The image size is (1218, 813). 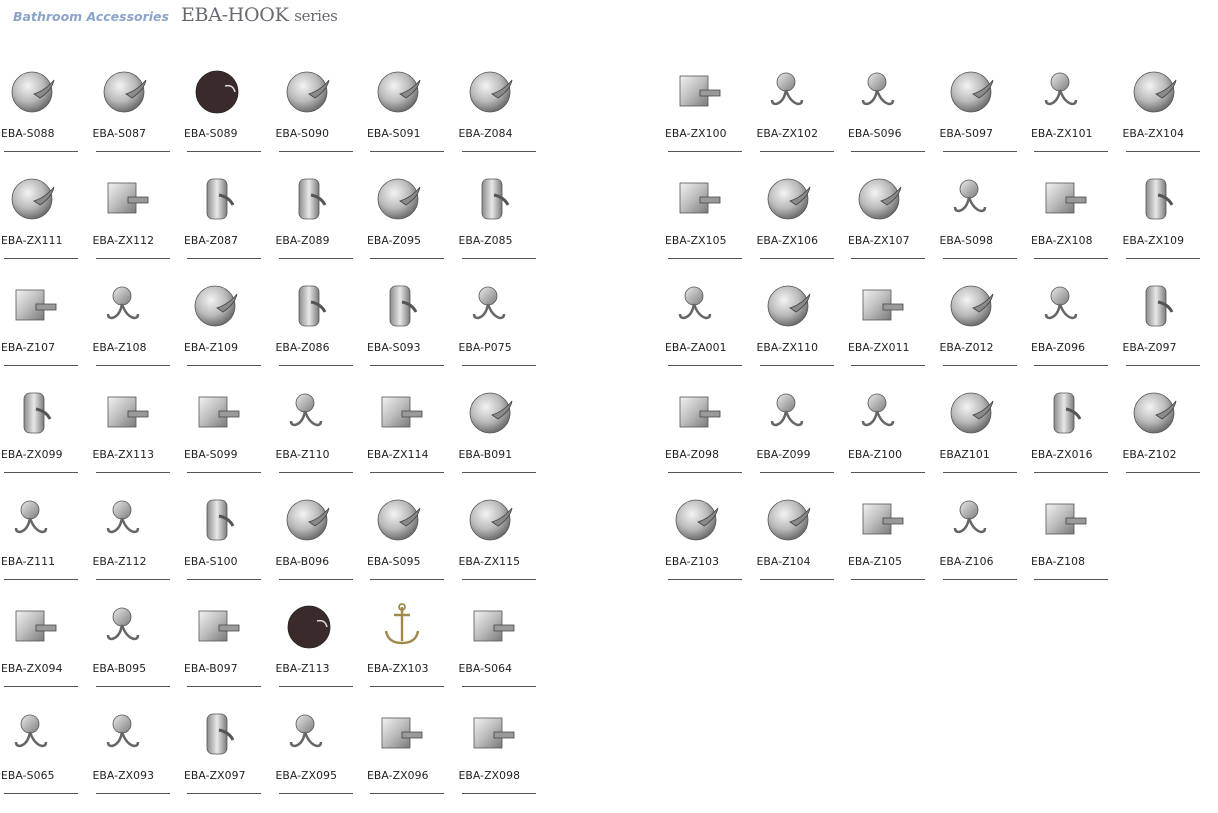 What do you see at coordinates (306, 775) in the screenshot?
I see `product-code: EBA-ZX095` at bounding box center [306, 775].